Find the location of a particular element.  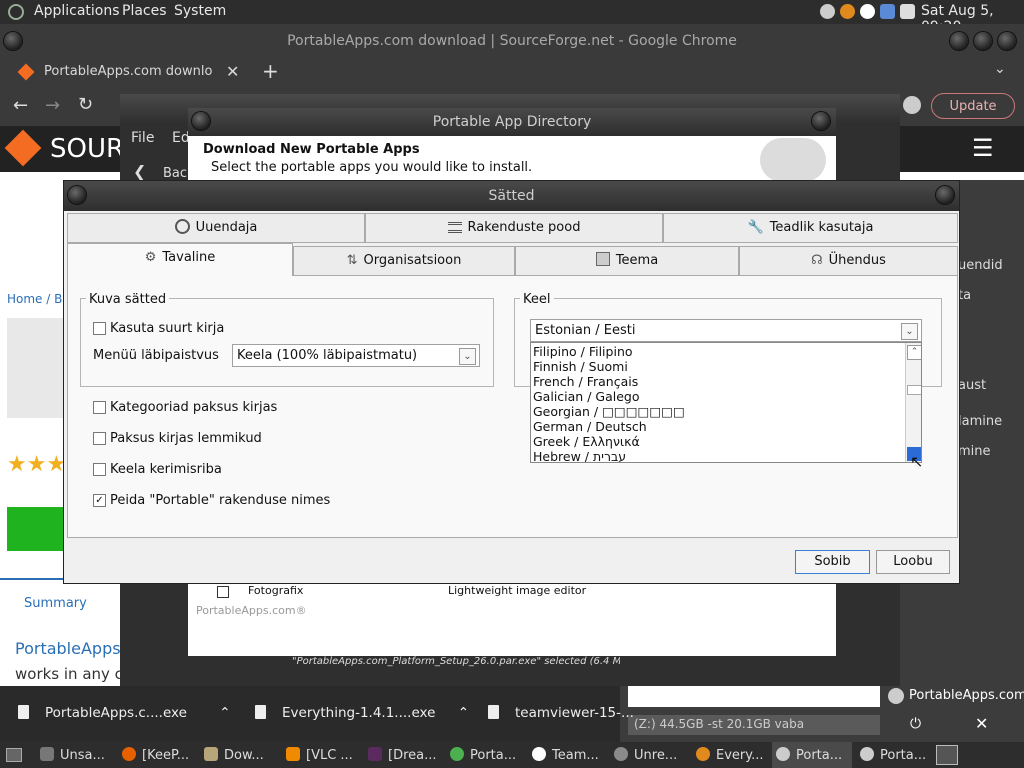

tab-tavaline: ⚙ Tavaline is located at coordinates (180, 260).